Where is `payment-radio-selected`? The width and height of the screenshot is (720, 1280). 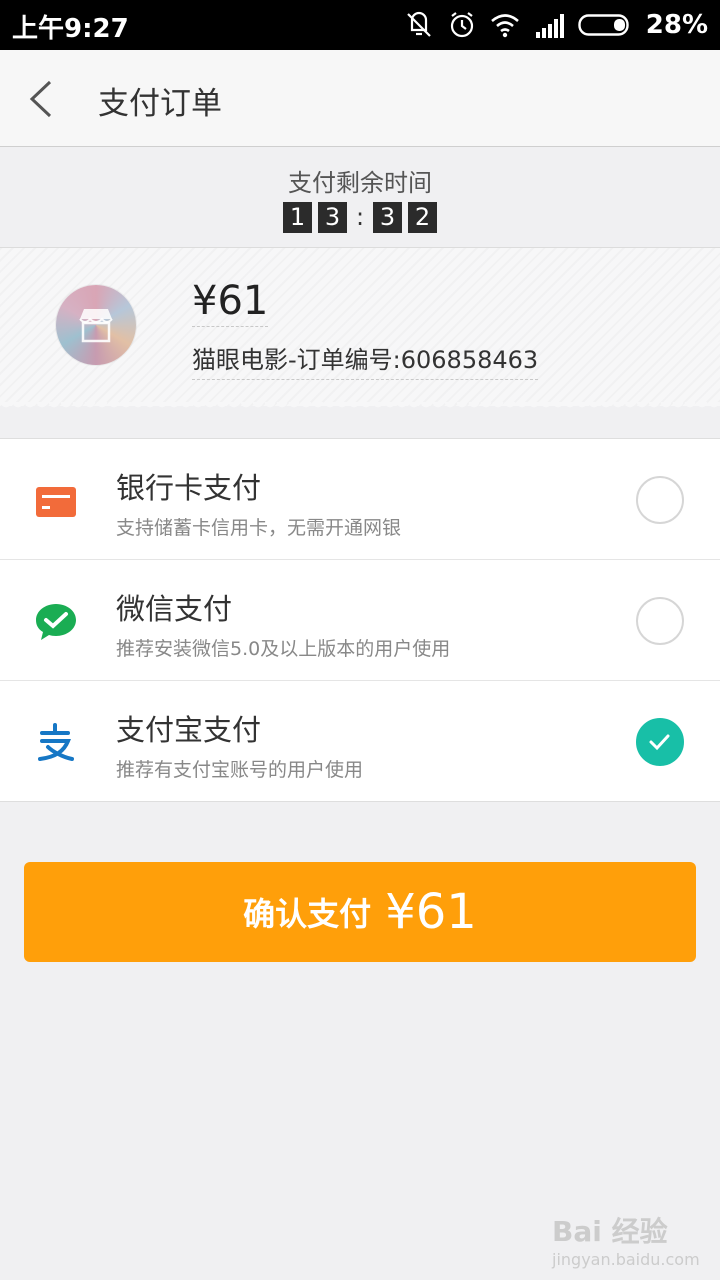 payment-radio-selected is located at coordinates (660, 742).